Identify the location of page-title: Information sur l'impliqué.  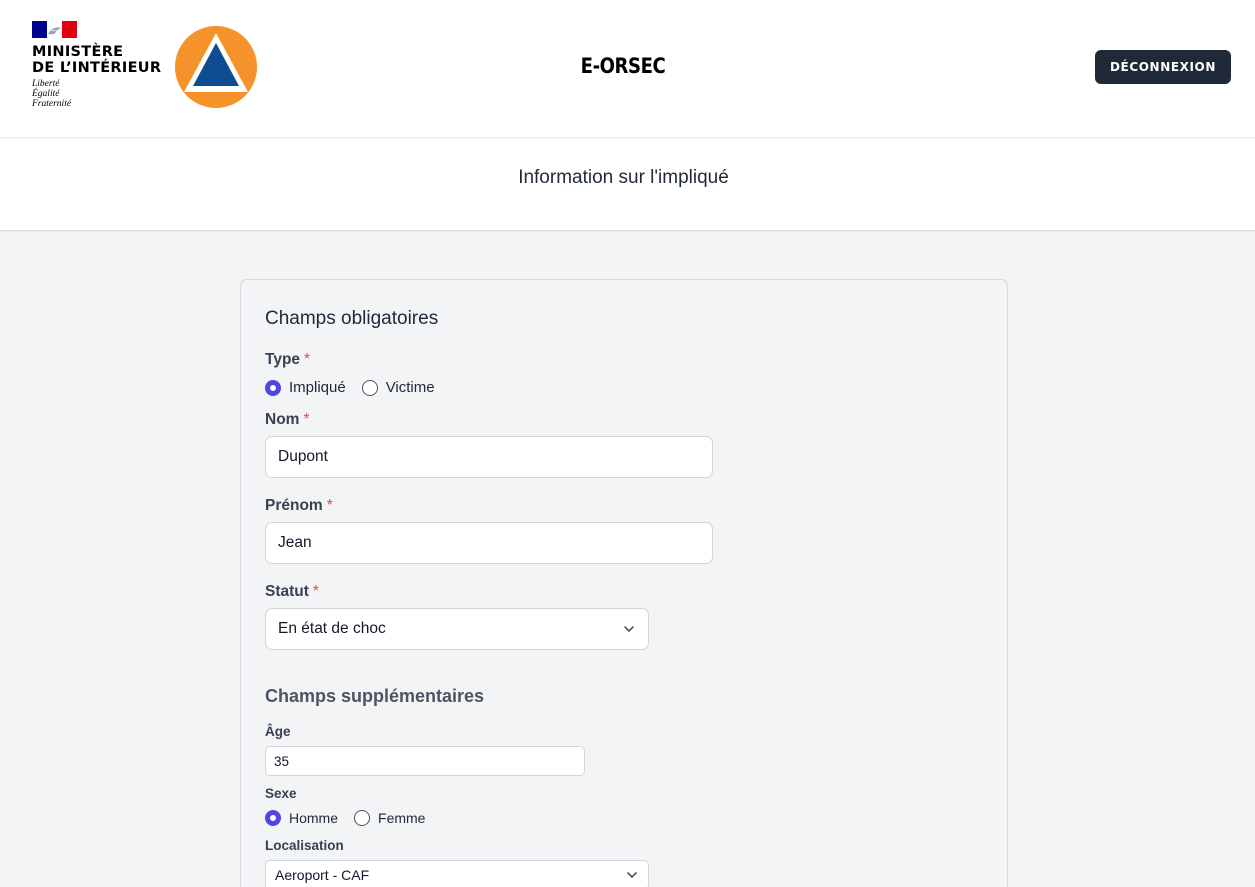
(623, 177).